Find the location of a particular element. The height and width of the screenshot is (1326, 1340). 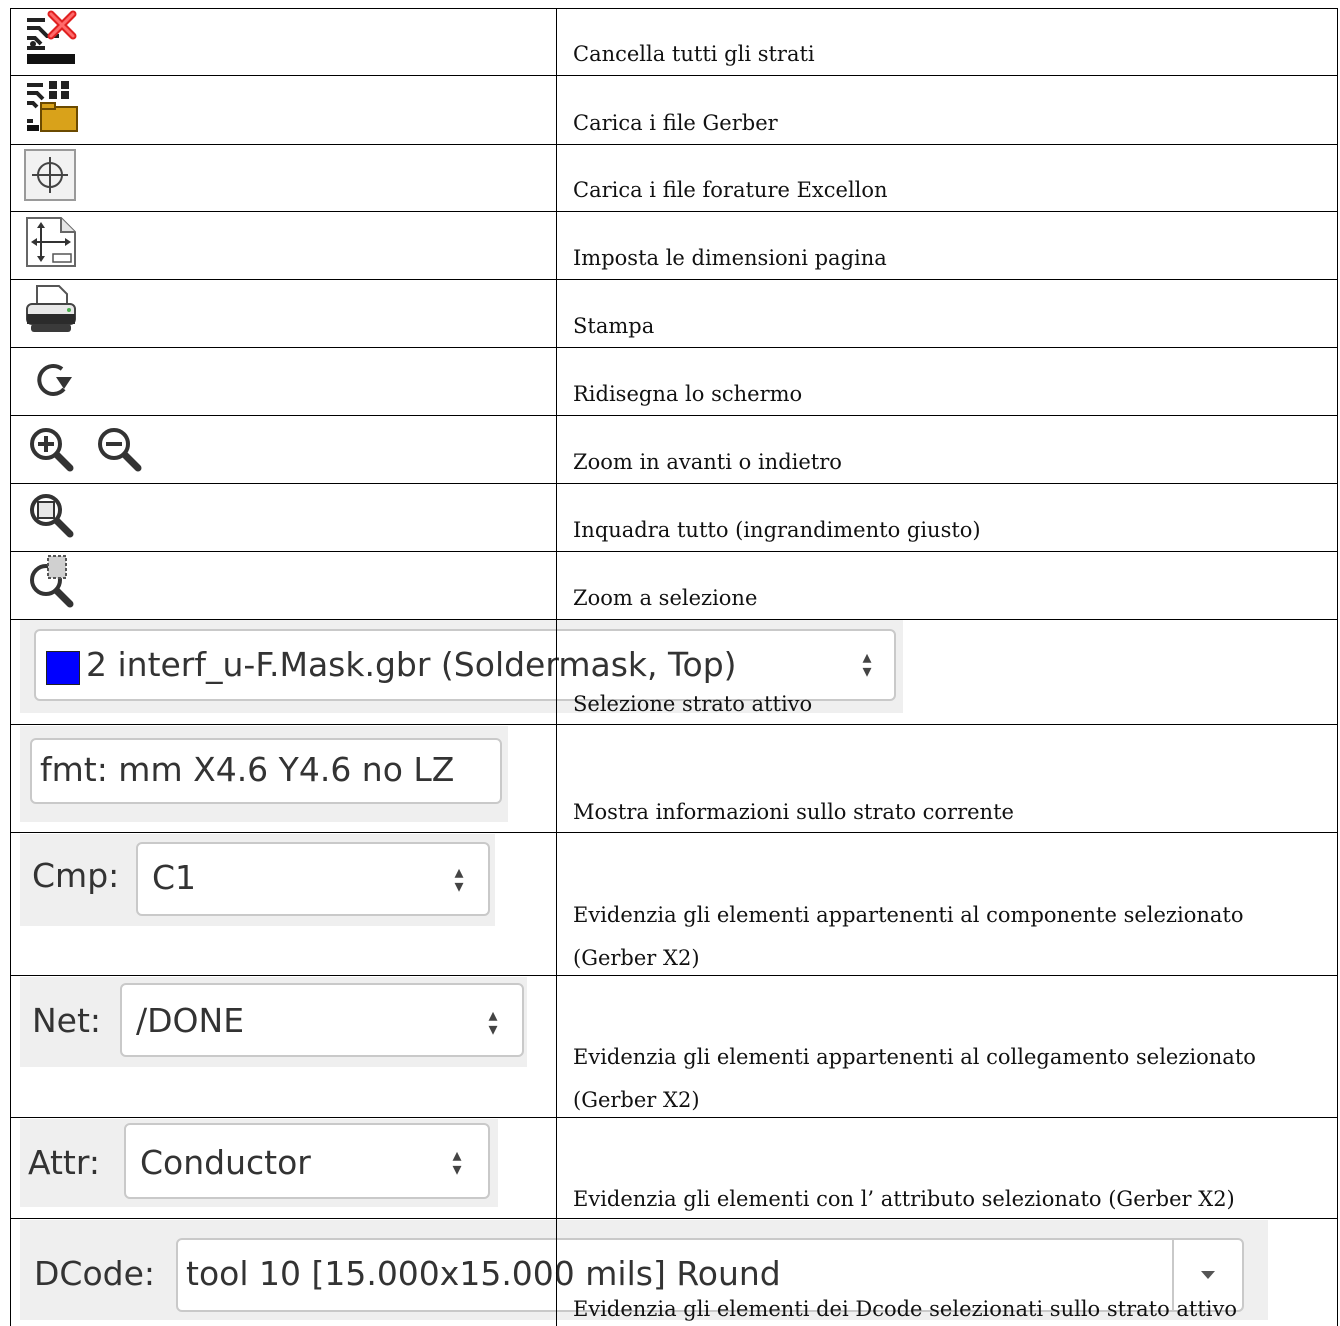

net-select-widget: Net: /DONE ▴ ▾ is located at coordinates (273, 1022).